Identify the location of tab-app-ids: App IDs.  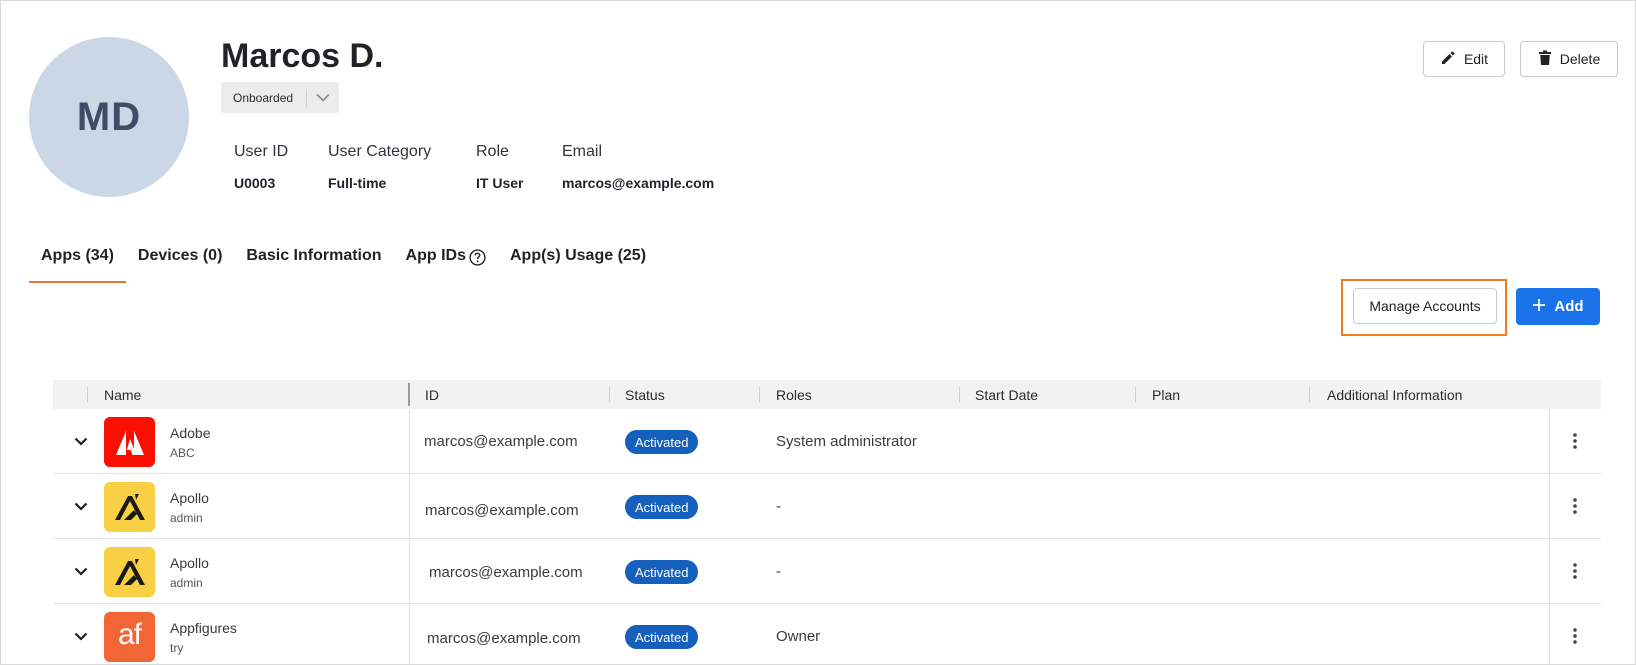
(446, 262).